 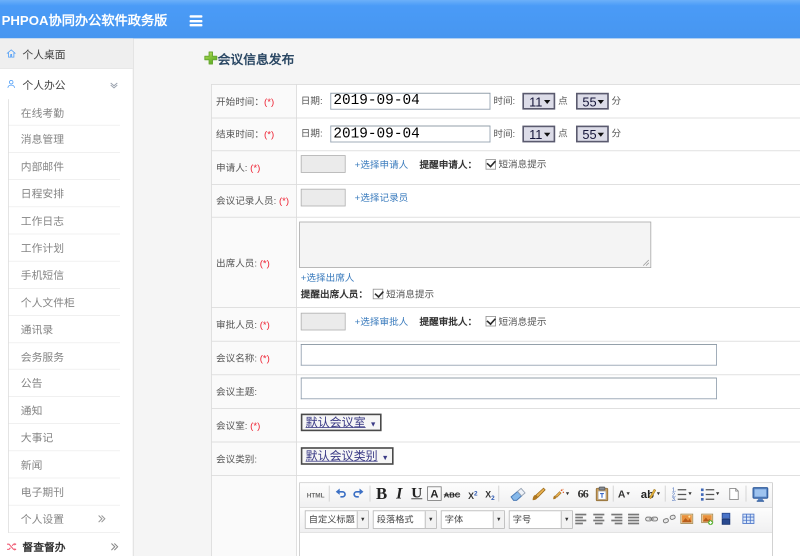 I want to click on svg-text: 3., so click(x=674, y=498).